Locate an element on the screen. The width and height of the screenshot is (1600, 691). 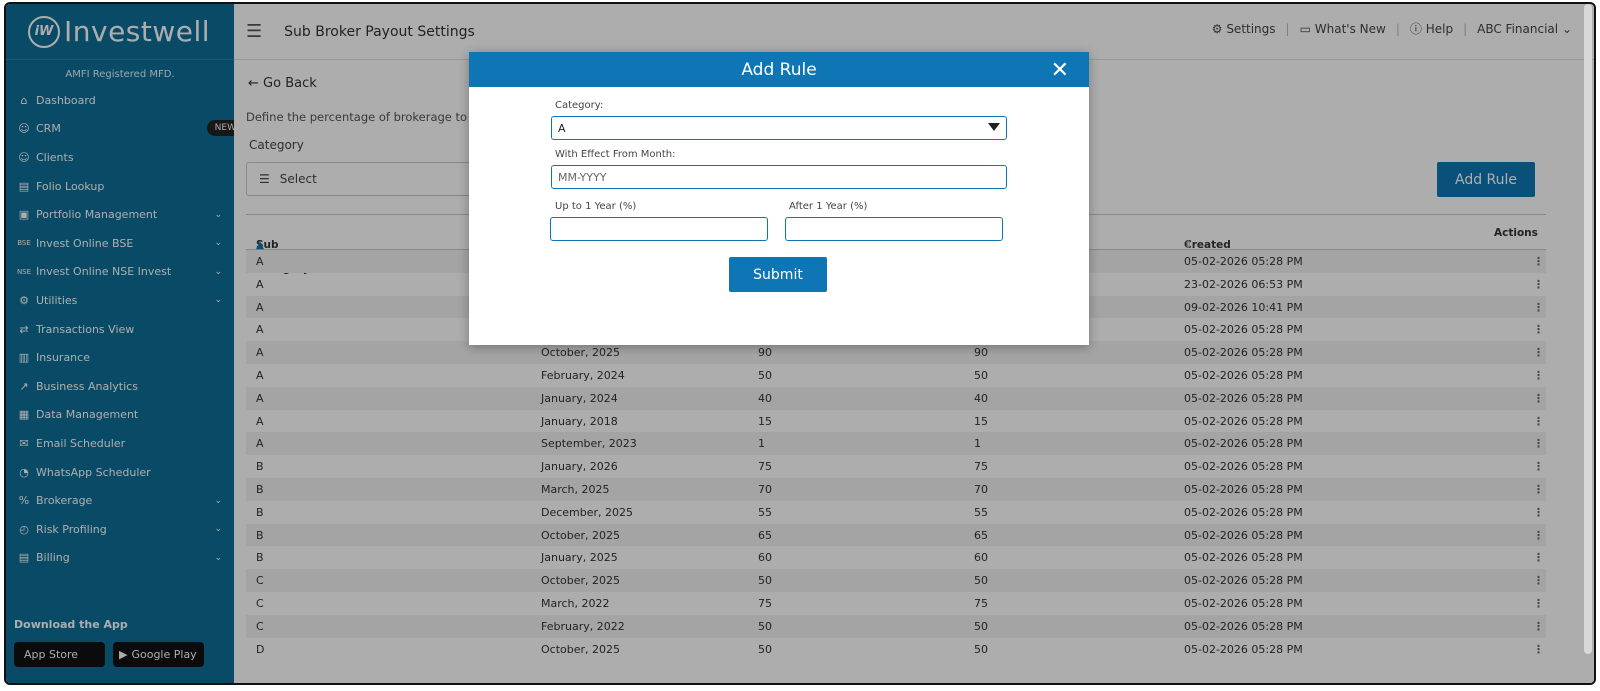
page-scrollbar is located at coordinates (1588, 329).